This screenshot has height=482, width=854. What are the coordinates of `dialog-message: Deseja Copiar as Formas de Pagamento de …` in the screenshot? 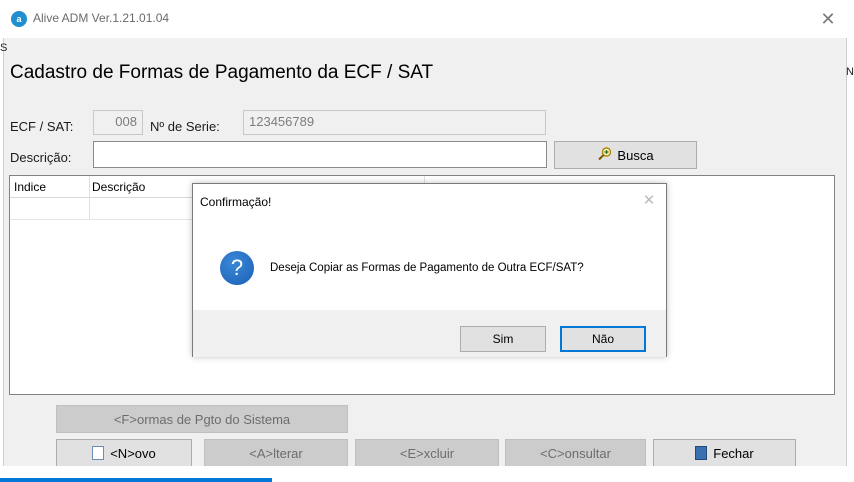 It's located at (427, 268).